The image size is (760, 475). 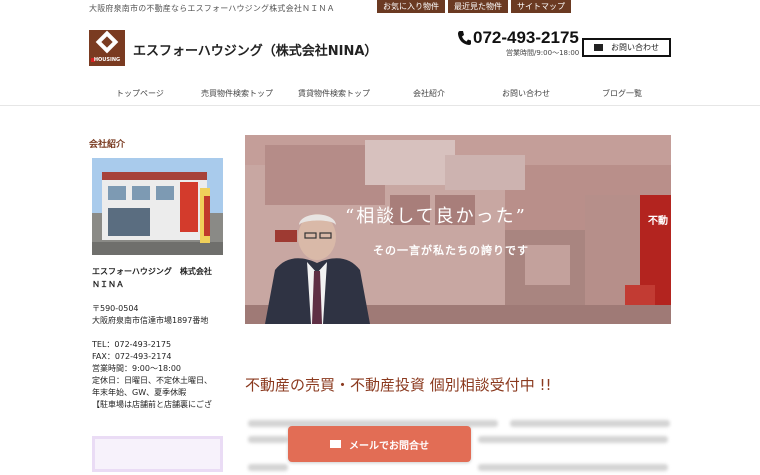 What do you see at coordinates (389, 446) in the screenshot?
I see `mail-inquiry-label: メールでお問合せ` at bounding box center [389, 446].